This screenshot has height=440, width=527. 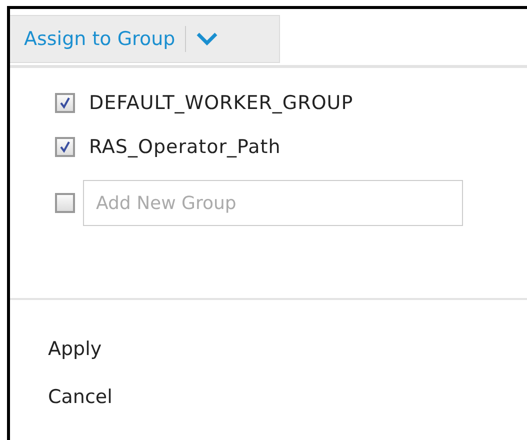 What do you see at coordinates (185, 147) in the screenshot?
I see `group-label: RAS_Operator_Path` at bounding box center [185, 147].